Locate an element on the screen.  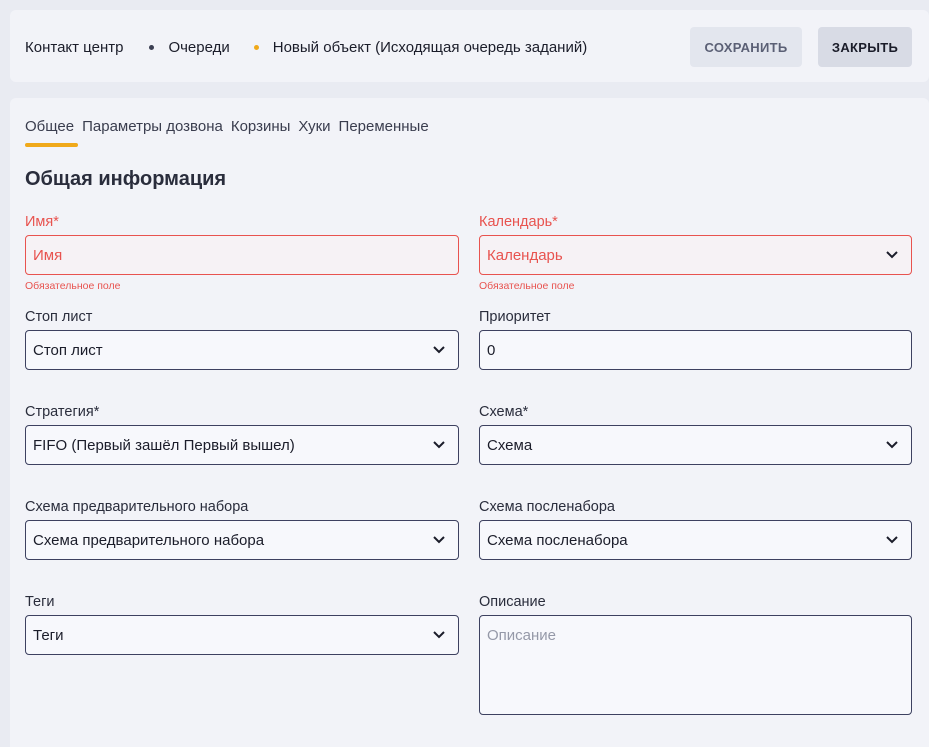
tab-variables: Переменные is located at coordinates (384, 126).